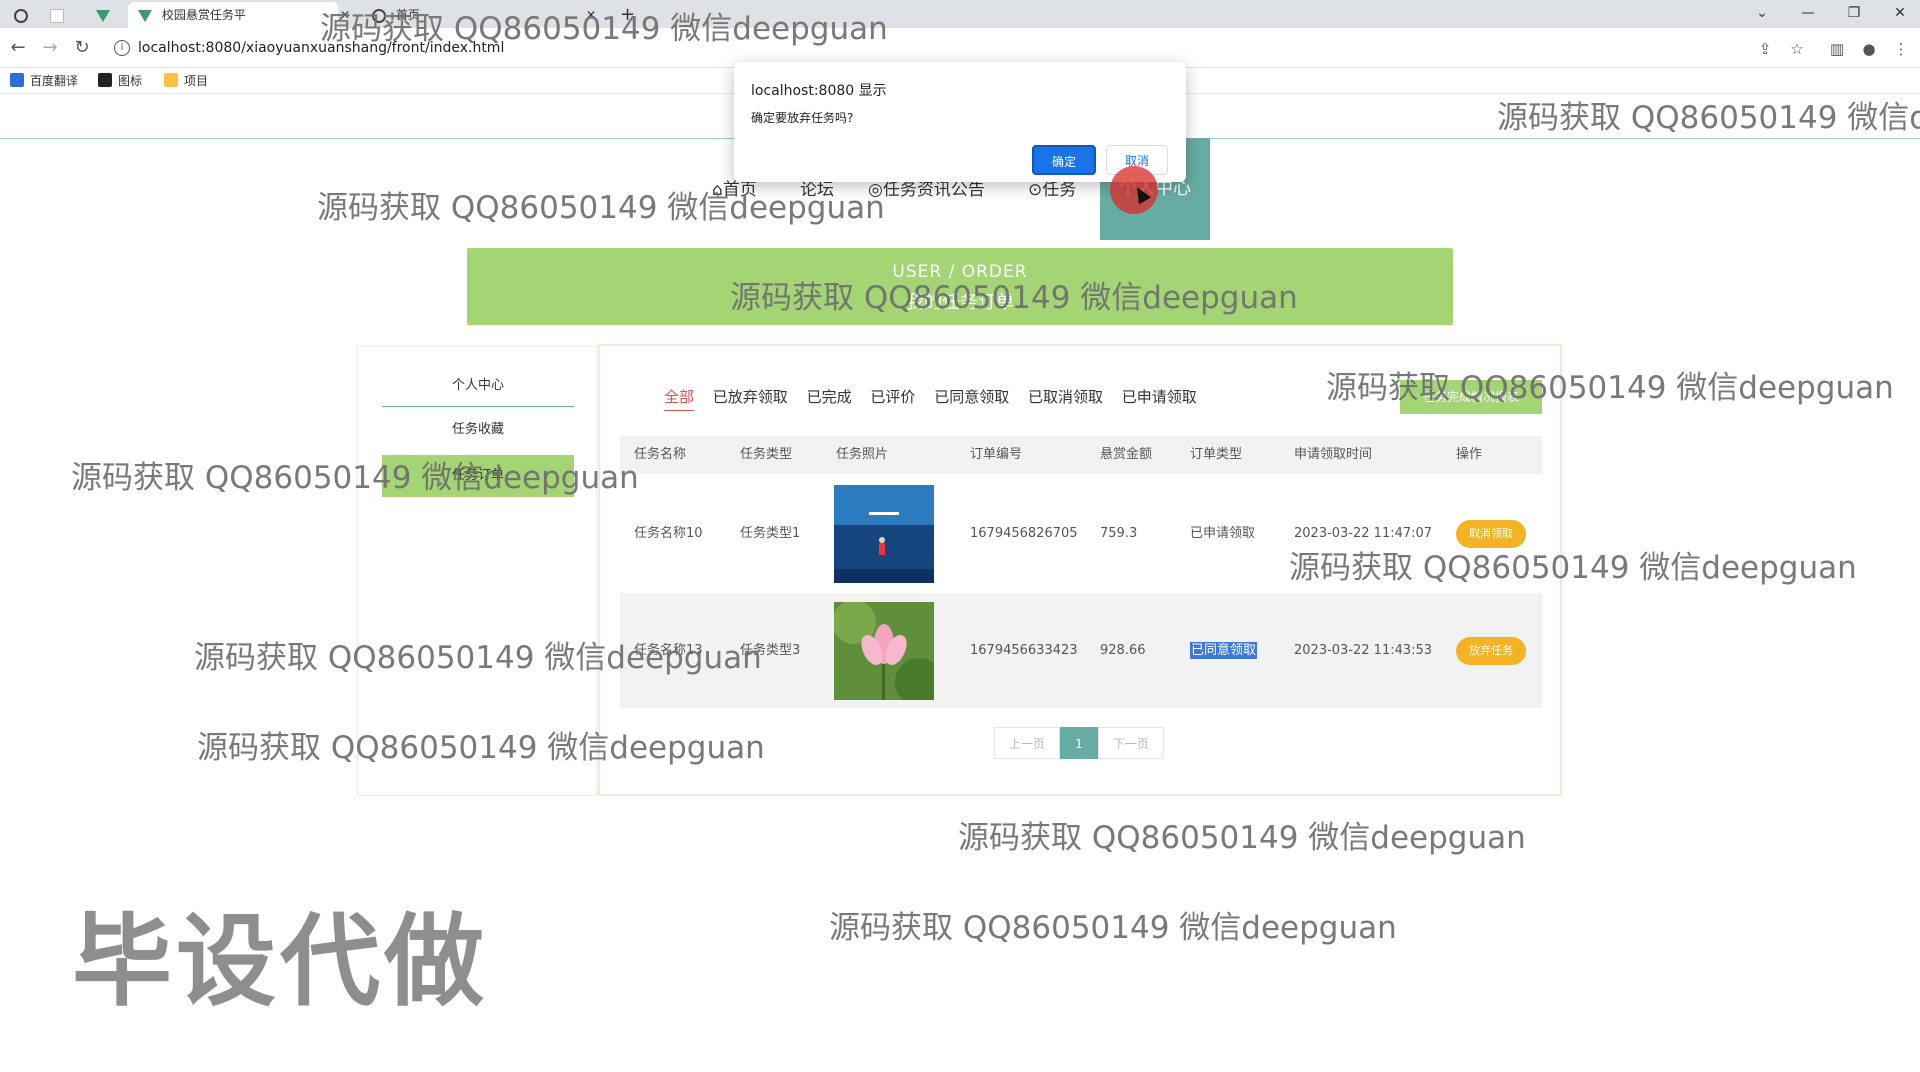 The height and width of the screenshot is (1072, 1920). What do you see at coordinates (1363, 650) in the screenshot?
I see `cell-apply-time: 2023-03-22 11:43:53` at bounding box center [1363, 650].